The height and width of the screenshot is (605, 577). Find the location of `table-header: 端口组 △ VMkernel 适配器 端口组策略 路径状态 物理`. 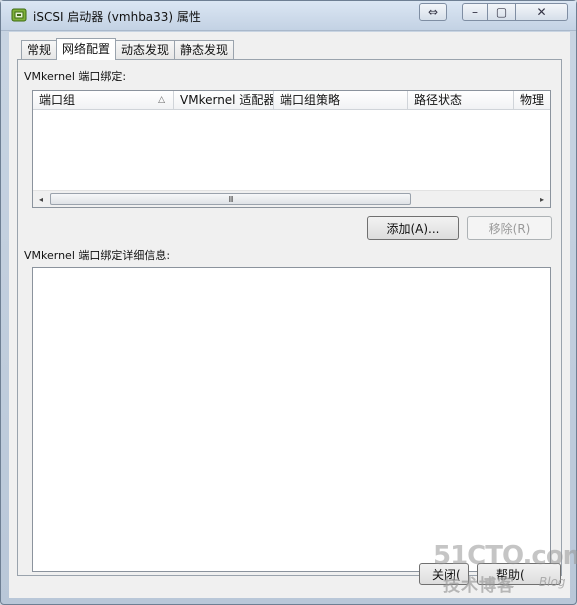

table-header: 端口组 △ VMkernel 适配器 端口组策略 路径状态 物理 is located at coordinates (291, 100).